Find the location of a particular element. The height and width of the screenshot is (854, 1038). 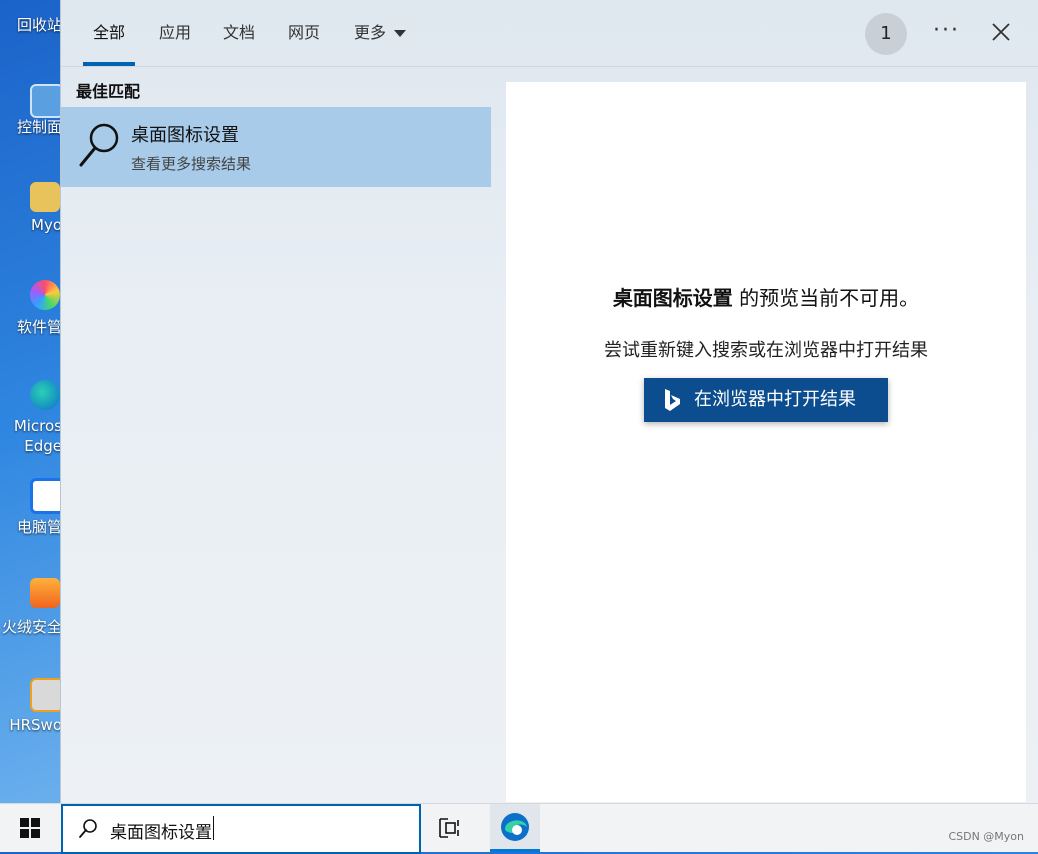

text-caret is located at coordinates (213, 828).